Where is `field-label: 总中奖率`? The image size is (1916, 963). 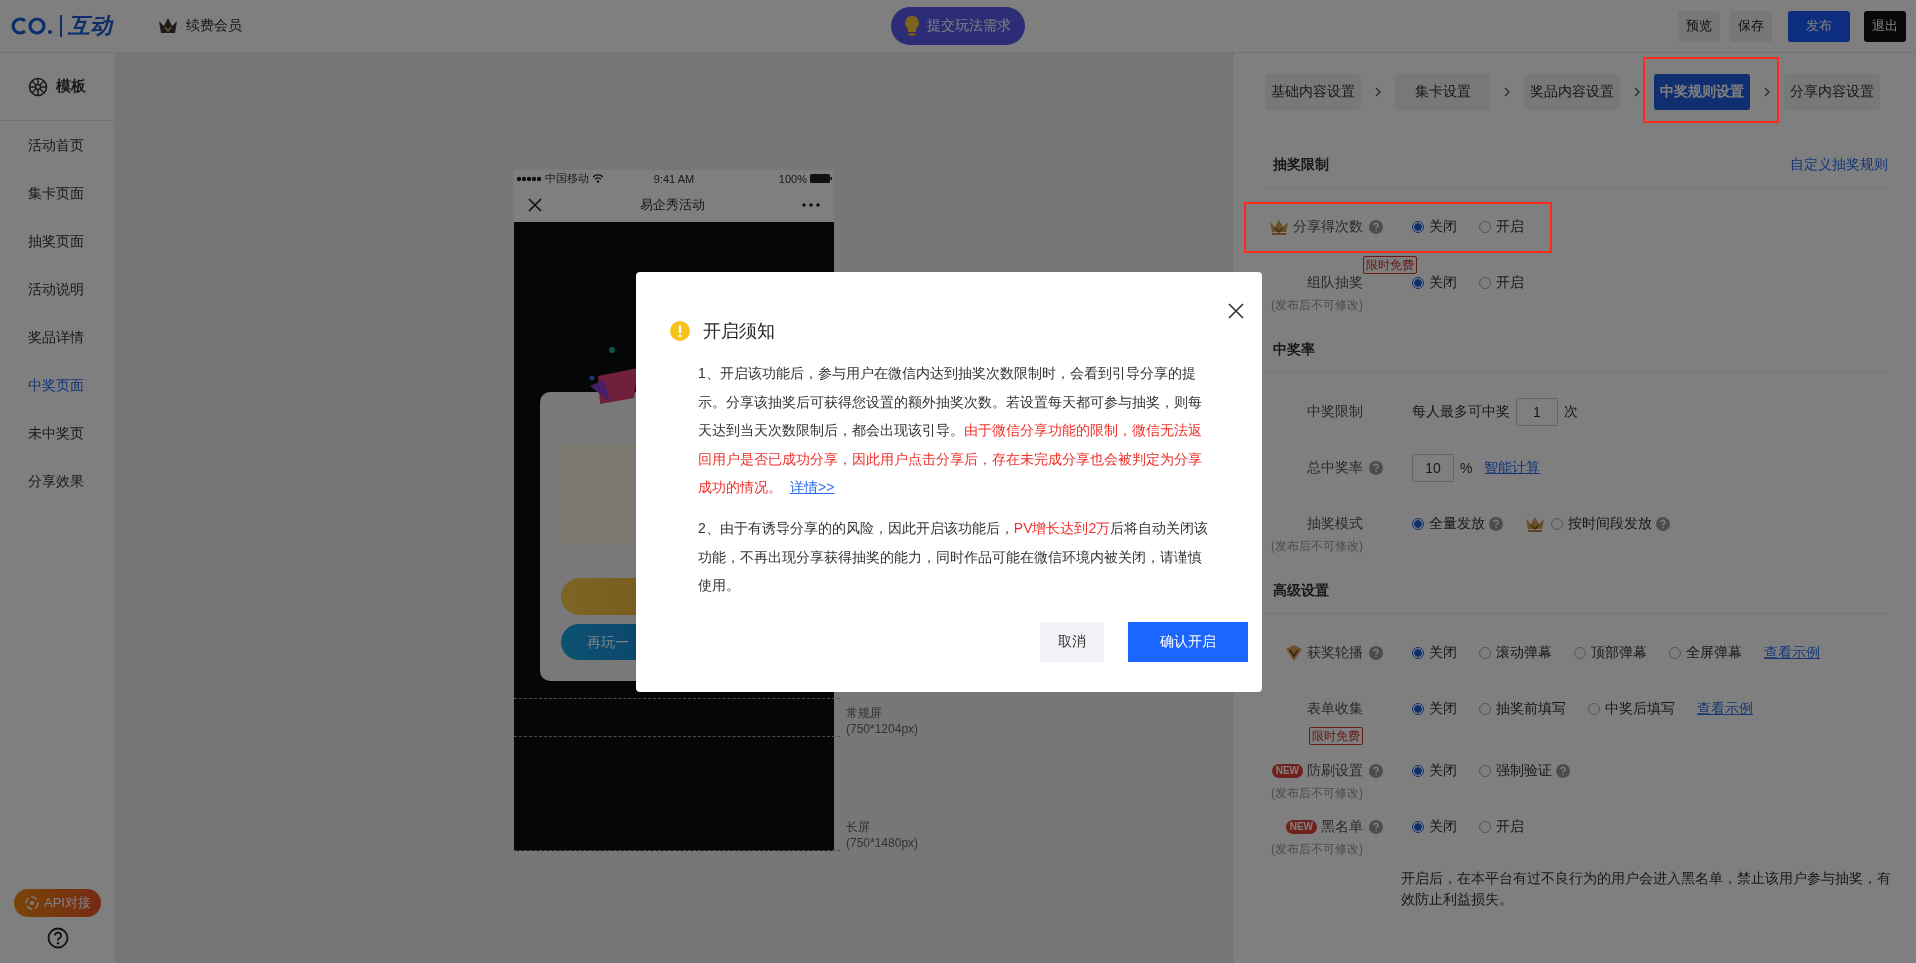
field-label: 总中奖率 is located at coordinates (1335, 468).